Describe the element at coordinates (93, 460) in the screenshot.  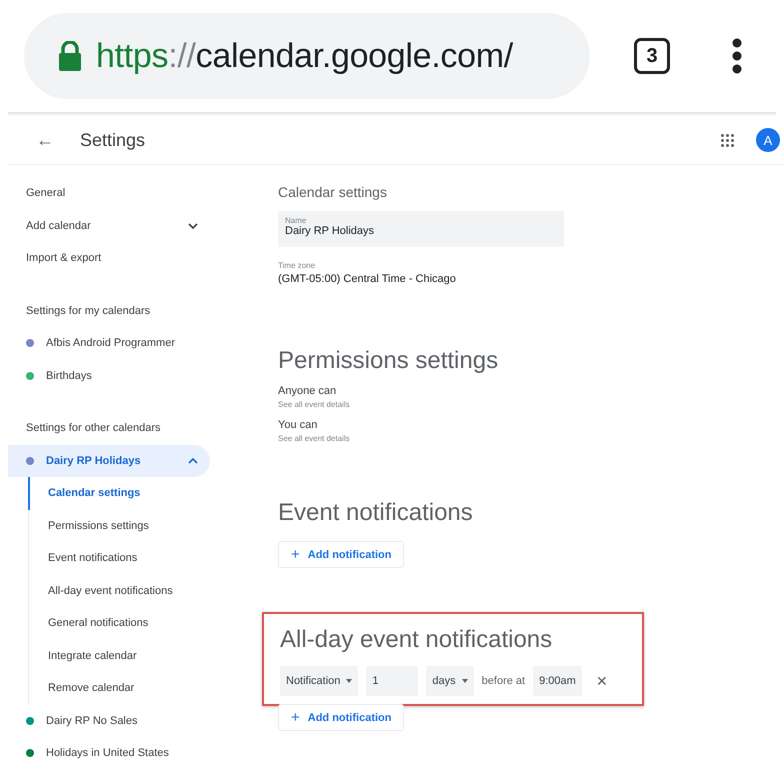
I see `calendar-name: Dairy RP Holidays` at that location.